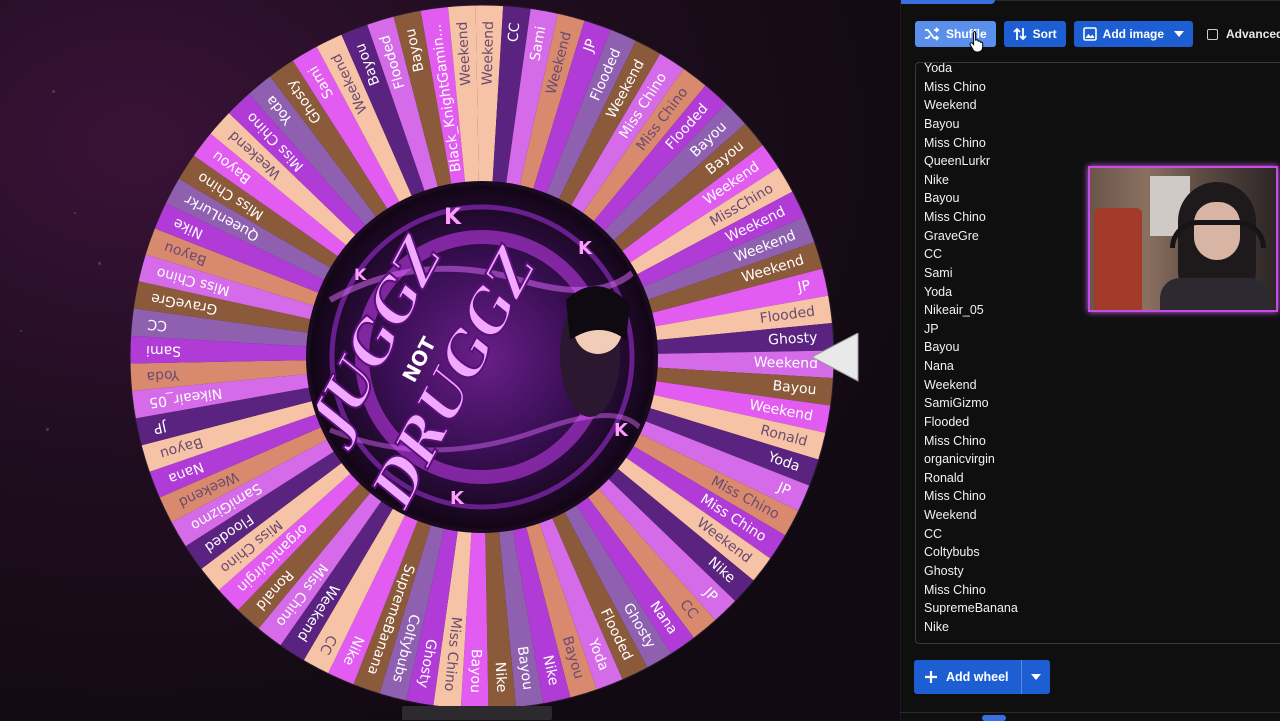 This screenshot has width=1280, height=721. What do you see at coordinates (944, 477) in the screenshot?
I see `entry-item: Ronald` at bounding box center [944, 477].